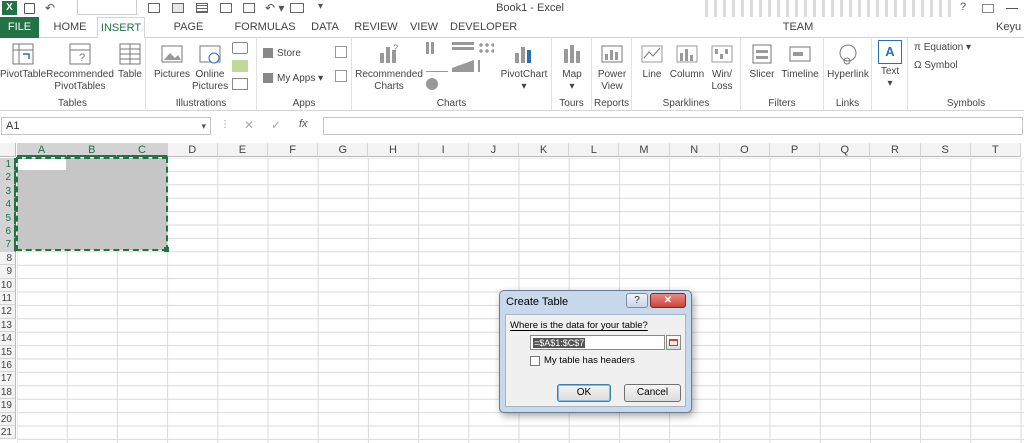 Image resolution: width=1024 pixels, height=443 pixels. What do you see at coordinates (8, 366) in the screenshot?
I see `row-header-16: 16` at bounding box center [8, 366].